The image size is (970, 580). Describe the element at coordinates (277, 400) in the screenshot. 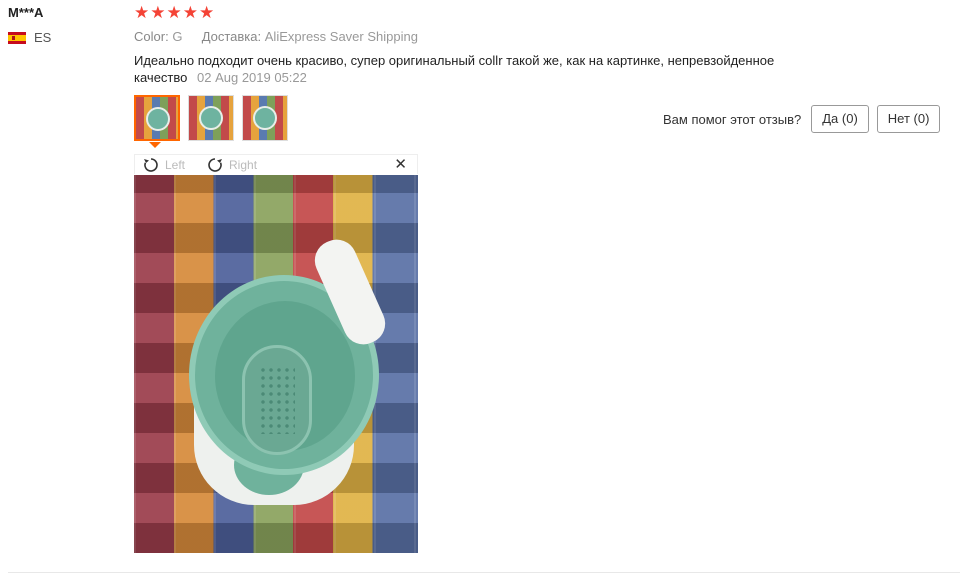

I see `product-masher` at that location.